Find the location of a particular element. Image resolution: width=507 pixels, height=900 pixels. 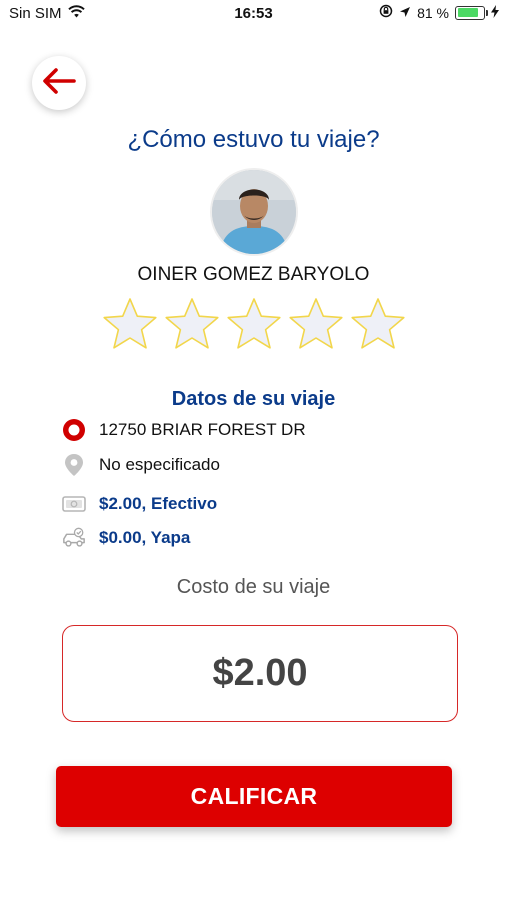

status-right-group: 81 % is located at coordinates (439, 12).